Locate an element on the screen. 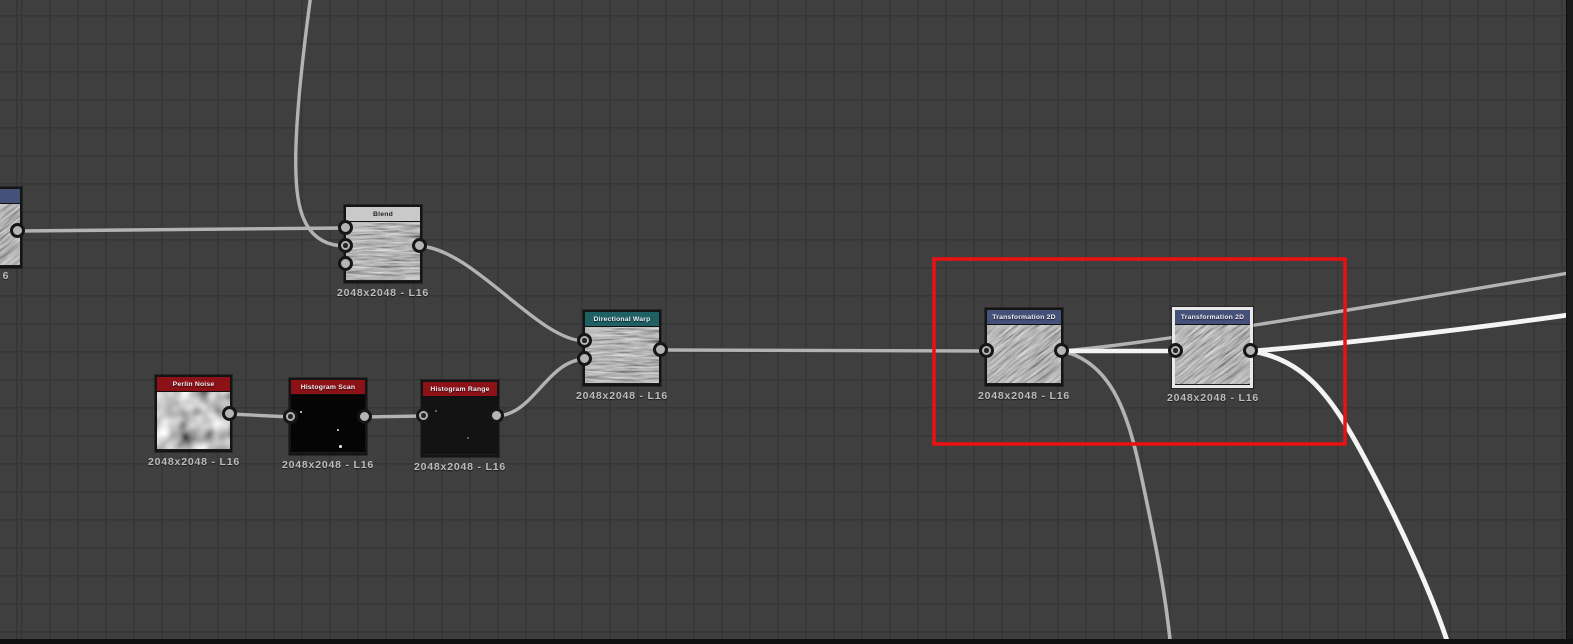 Image resolution: width=1573 pixels, height=644 pixels. wire-transformation2-to-right-edge is located at coordinates (1410, 332).